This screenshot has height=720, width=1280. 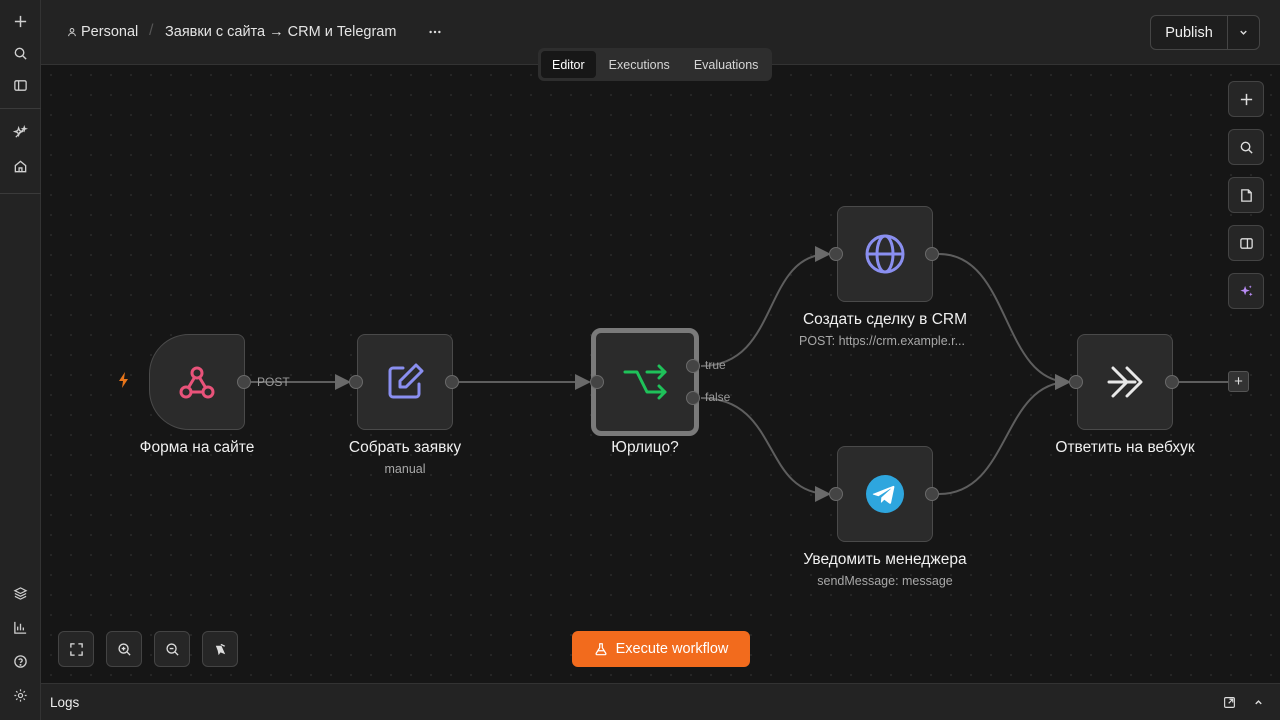 What do you see at coordinates (20, 627) in the screenshot?
I see `insights-chart-icon` at bounding box center [20, 627].